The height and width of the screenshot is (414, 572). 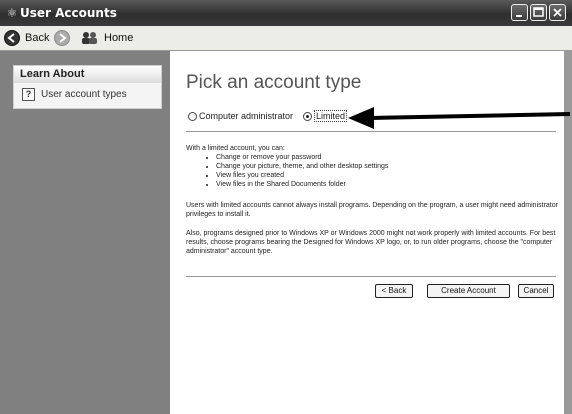 I want to click on learn-about-title: Learn About, so click(x=87, y=74).